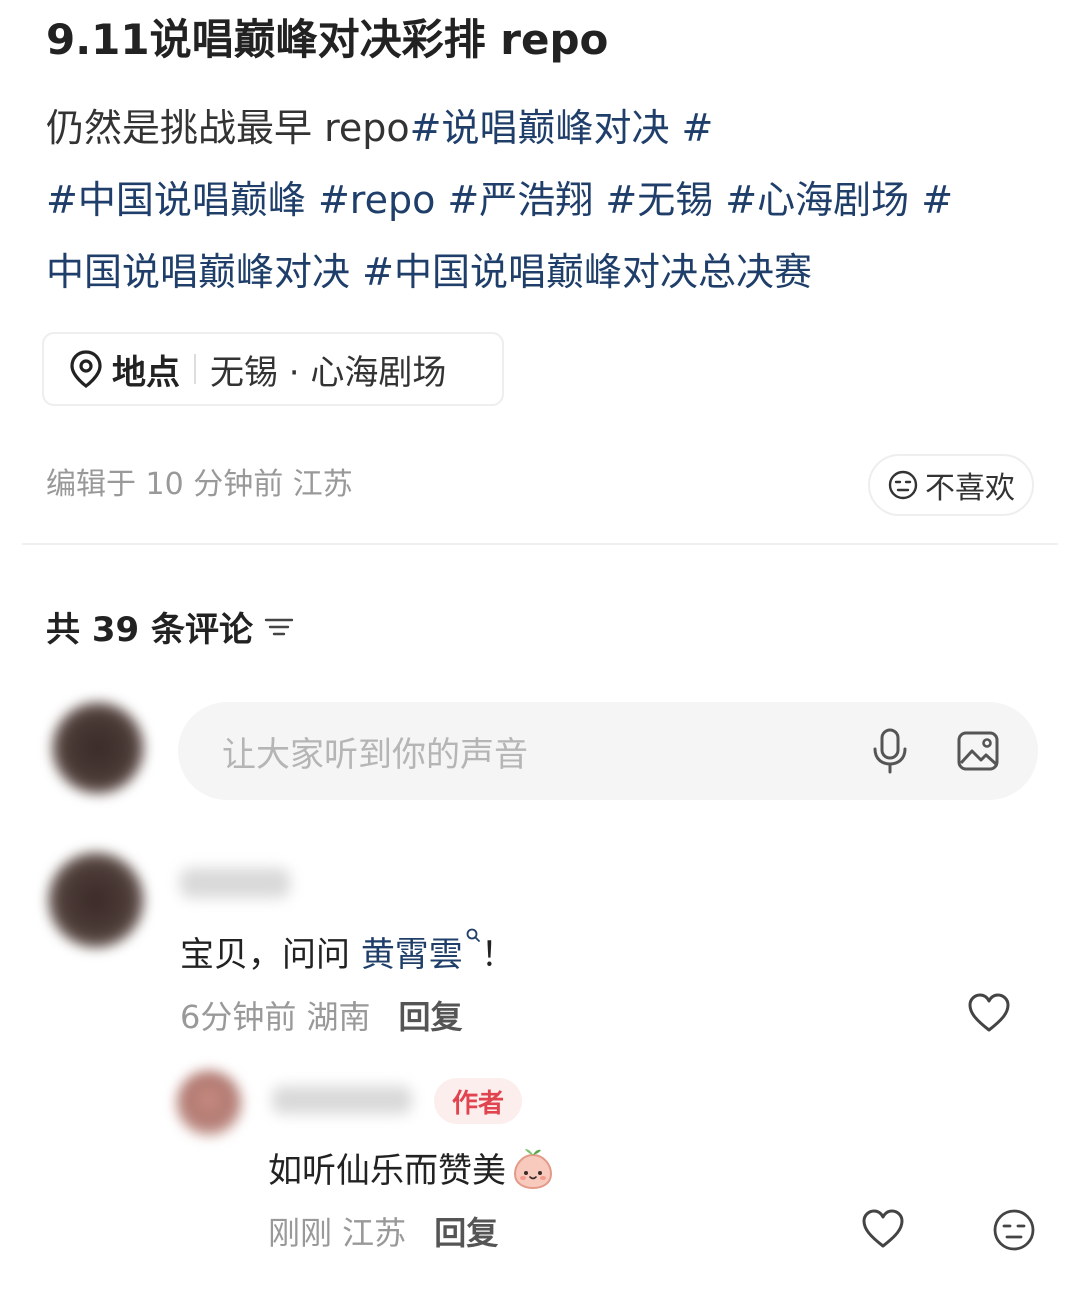  What do you see at coordinates (198, 272) in the screenshot?
I see `hashtag: 中国说唱巅峰对决` at bounding box center [198, 272].